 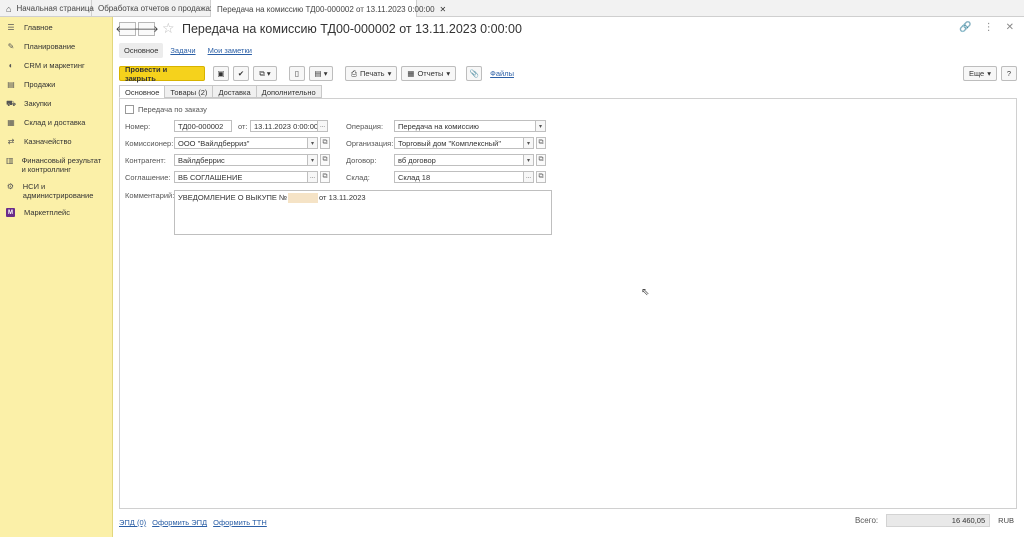 I want to click on attach-button: 📎, so click(x=474, y=73).